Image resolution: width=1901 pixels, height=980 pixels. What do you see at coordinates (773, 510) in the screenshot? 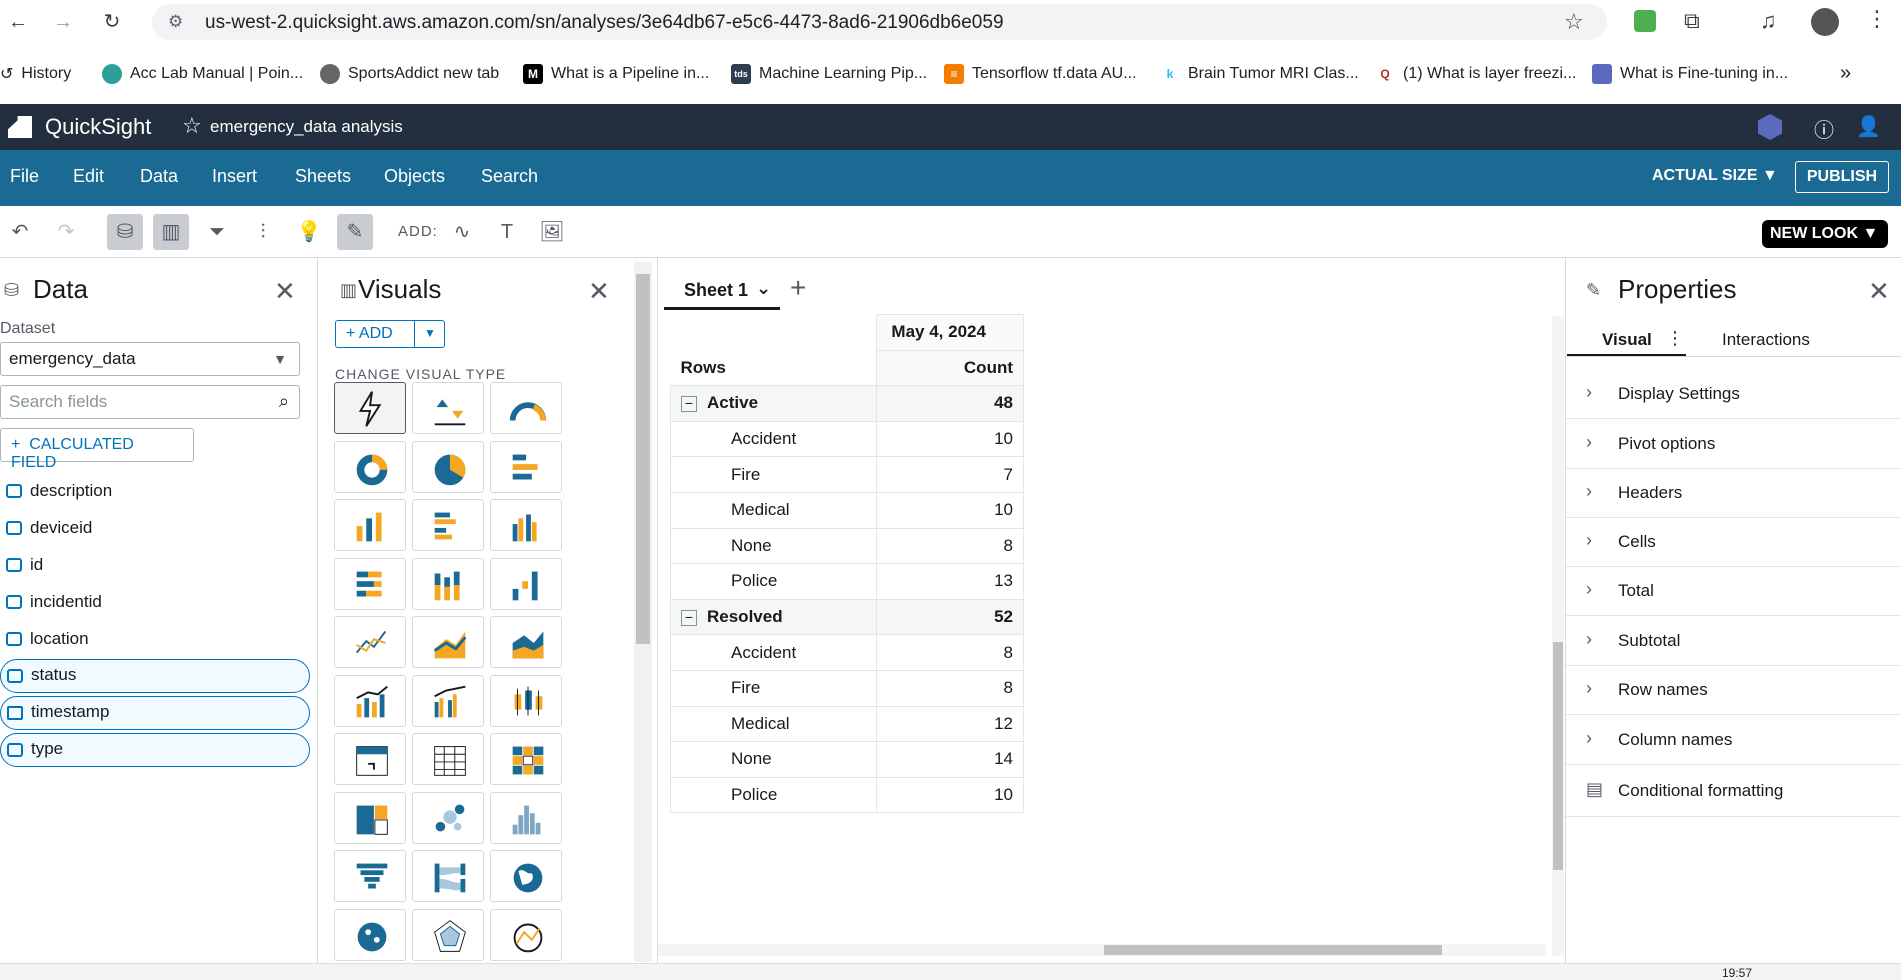
I see `pivot-row-label: Medical` at bounding box center [773, 510].